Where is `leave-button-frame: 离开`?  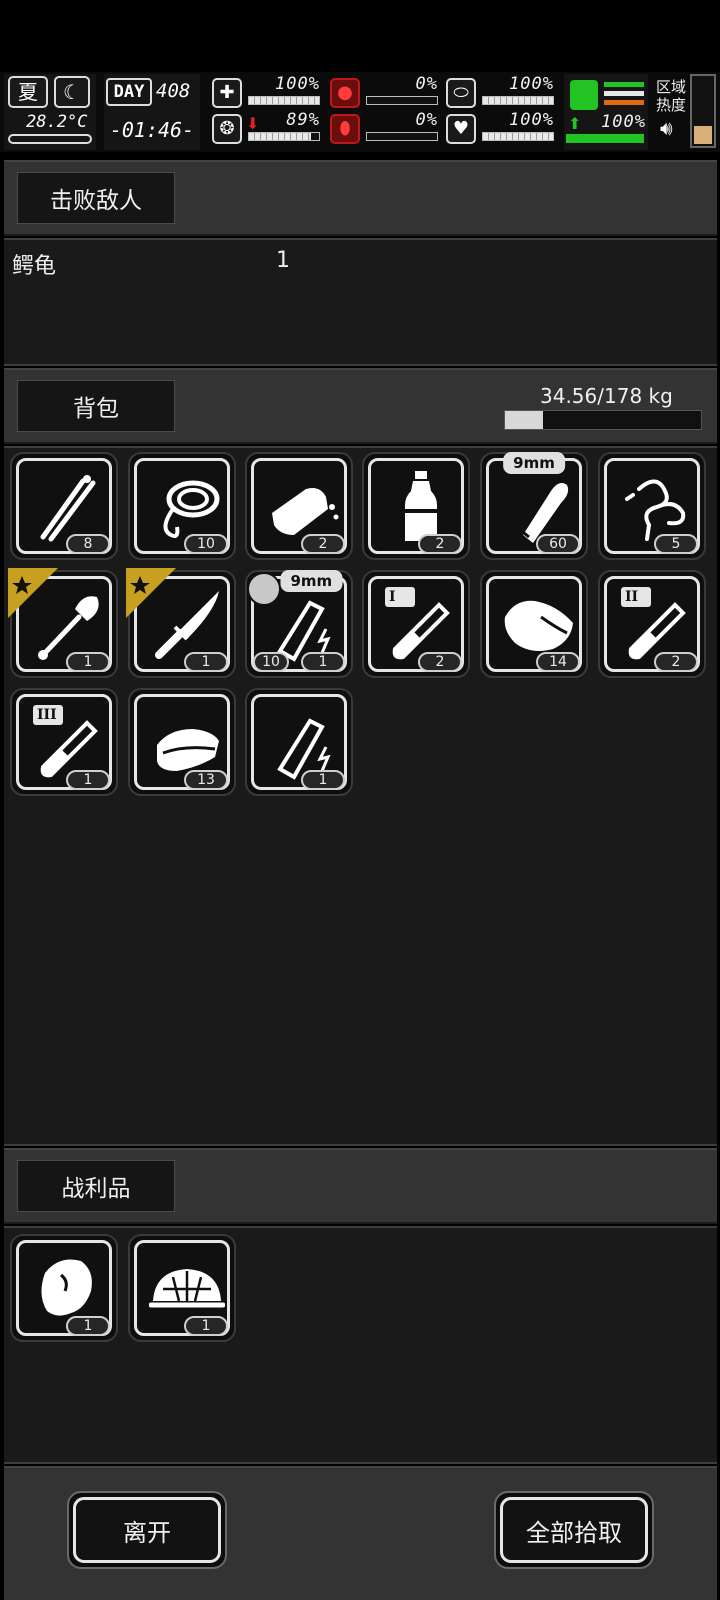 leave-button-frame: 离开 is located at coordinates (147, 1530).